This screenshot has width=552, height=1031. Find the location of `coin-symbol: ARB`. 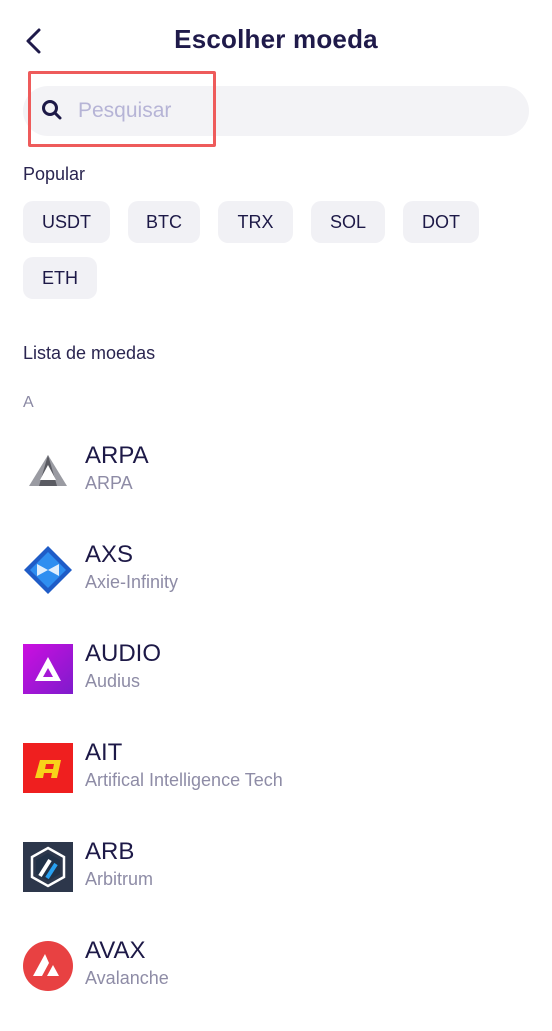

coin-symbol: ARB is located at coordinates (110, 851).